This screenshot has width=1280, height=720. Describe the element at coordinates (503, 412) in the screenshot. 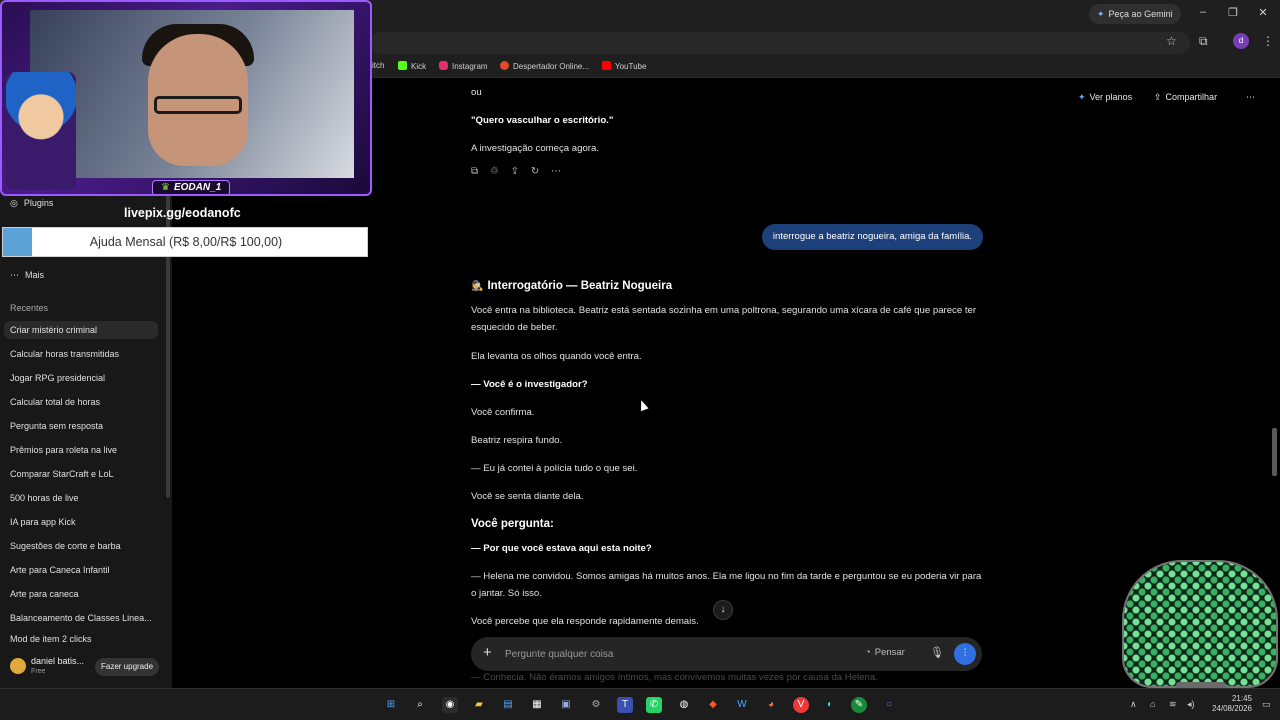

I see `assistant-text: Você confirma.` at that location.